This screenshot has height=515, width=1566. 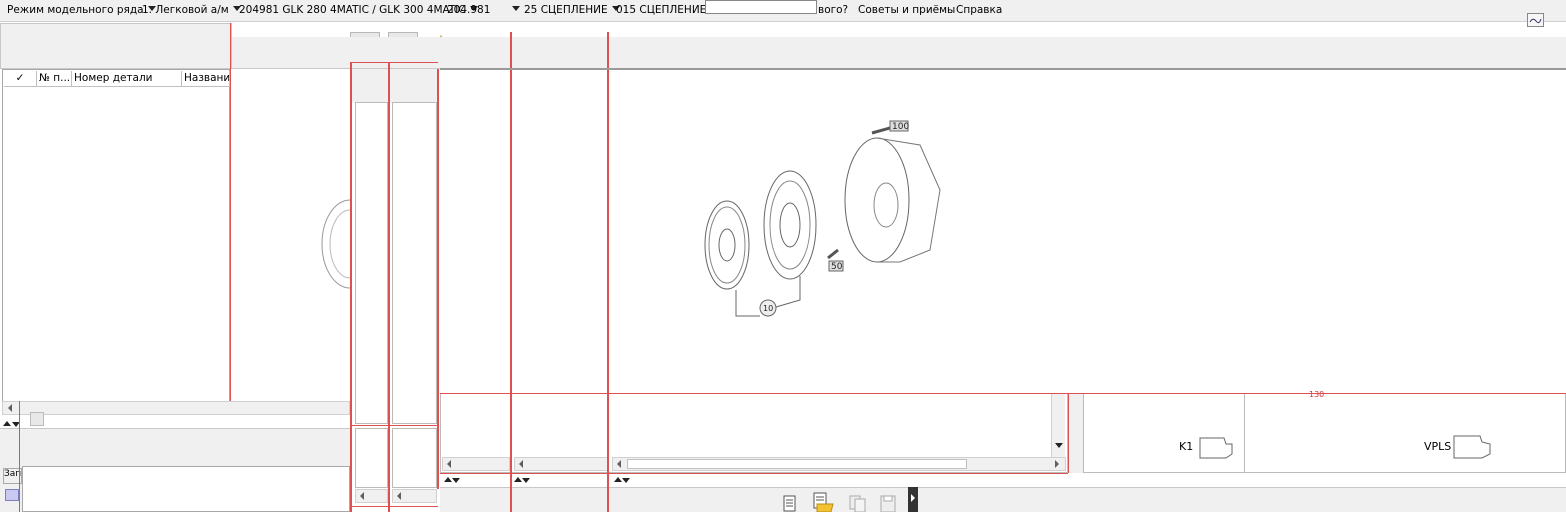 What do you see at coordinates (516, 8) in the screenshot?
I see `chevron-down-icon` at bounding box center [516, 8].